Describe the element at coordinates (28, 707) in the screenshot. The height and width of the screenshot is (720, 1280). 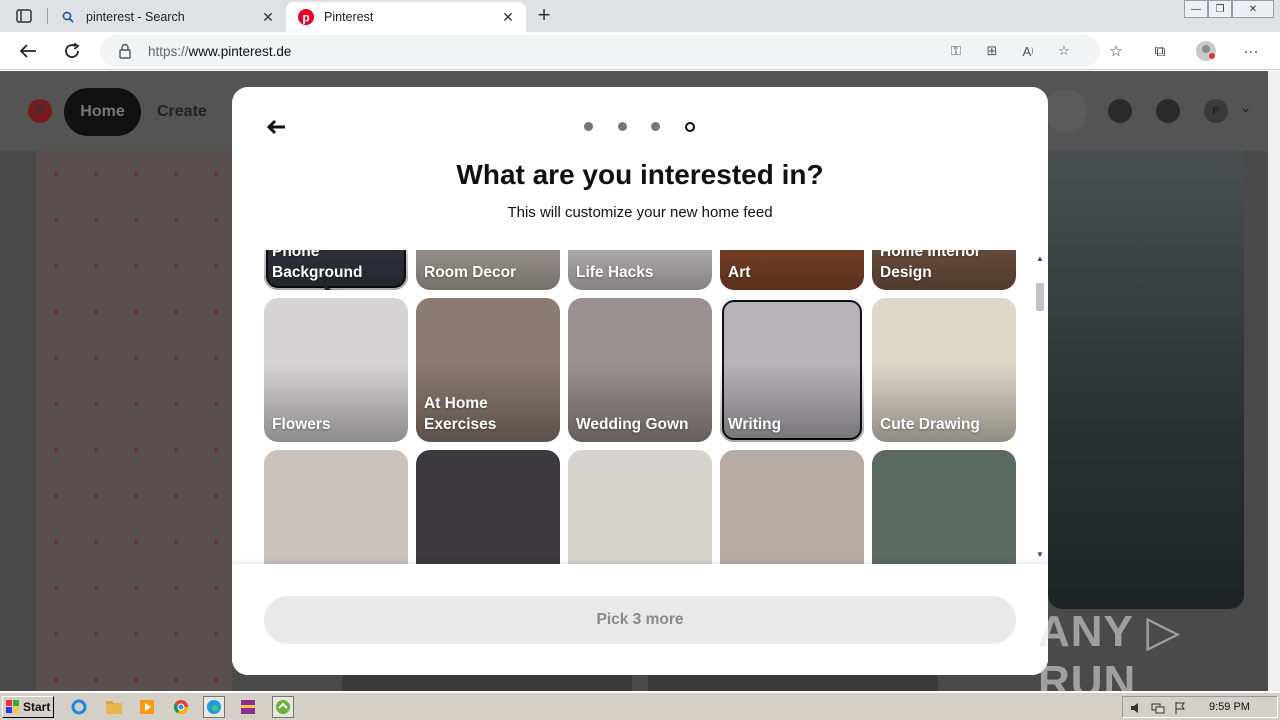
I see `start-button: Start` at that location.